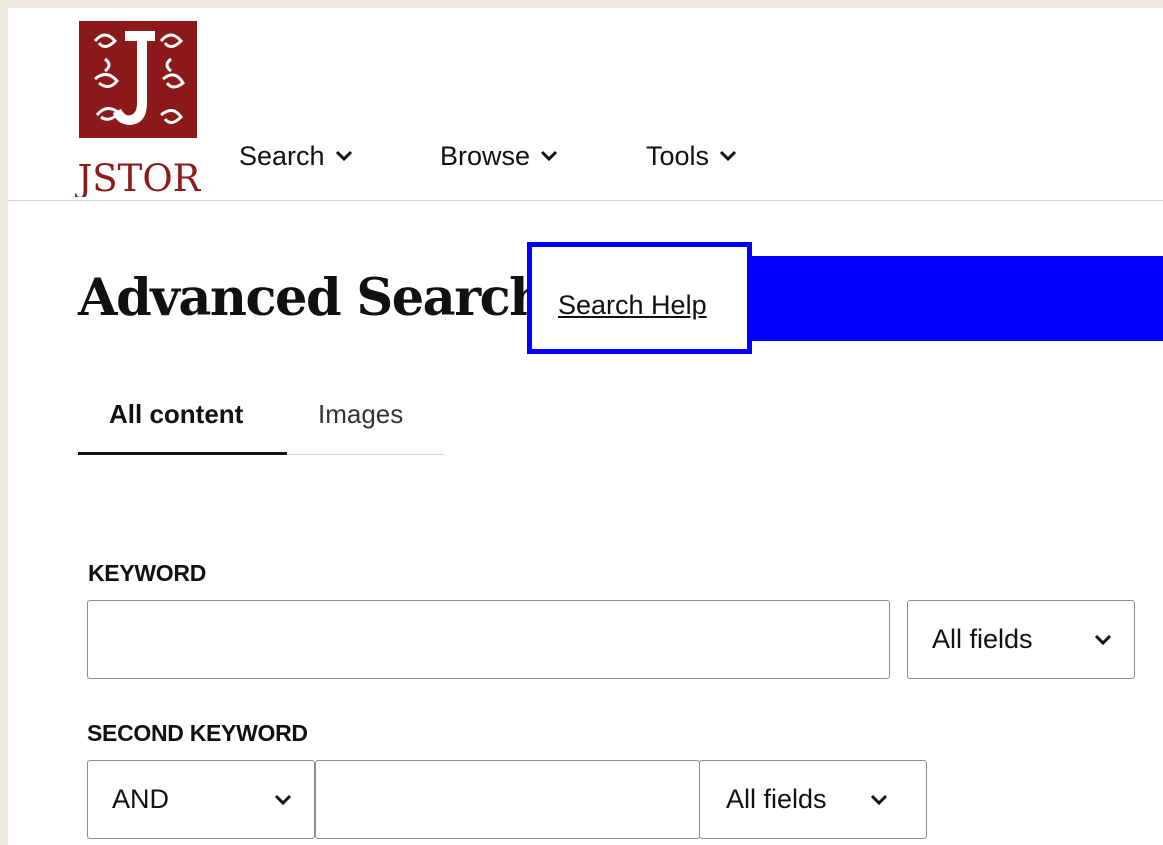  I want to click on search-help-link: Search Help, so click(632, 305).